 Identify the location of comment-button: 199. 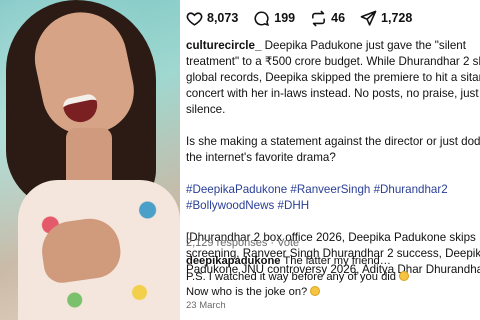
(274, 18).